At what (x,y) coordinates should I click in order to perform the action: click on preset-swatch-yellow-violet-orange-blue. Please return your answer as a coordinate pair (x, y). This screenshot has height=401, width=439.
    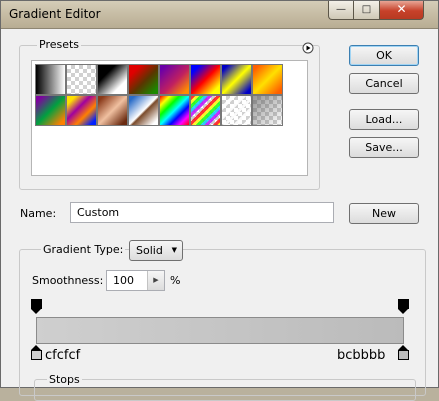
    Looking at the image, I should click on (81, 110).